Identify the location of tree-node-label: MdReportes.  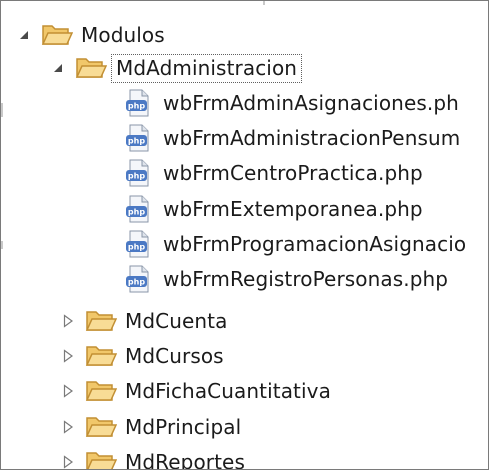
(185, 460).